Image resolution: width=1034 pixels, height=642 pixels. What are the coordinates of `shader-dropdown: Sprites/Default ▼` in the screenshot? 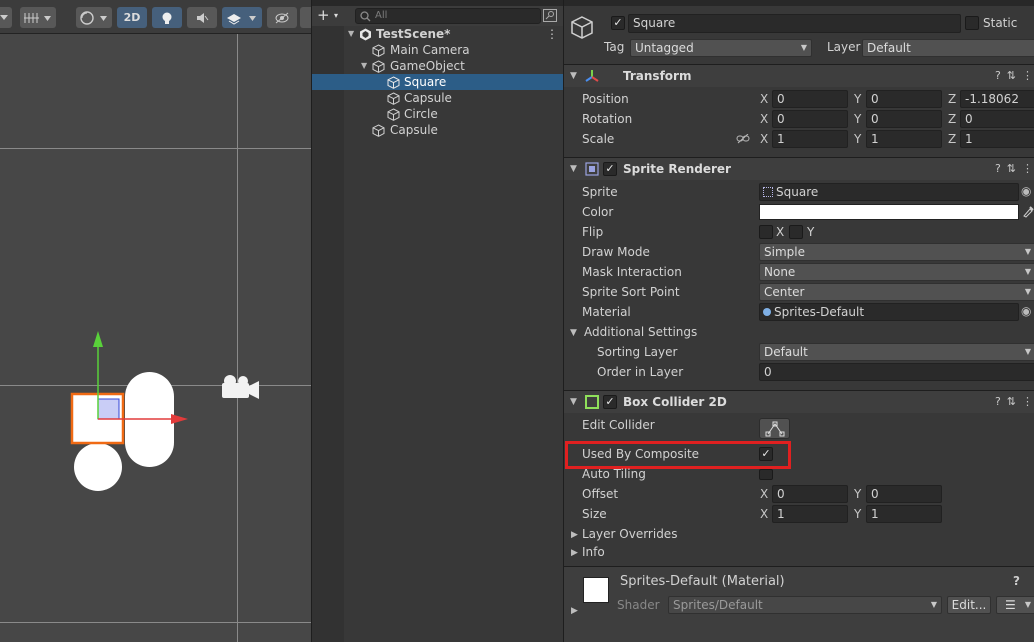 It's located at (805, 605).